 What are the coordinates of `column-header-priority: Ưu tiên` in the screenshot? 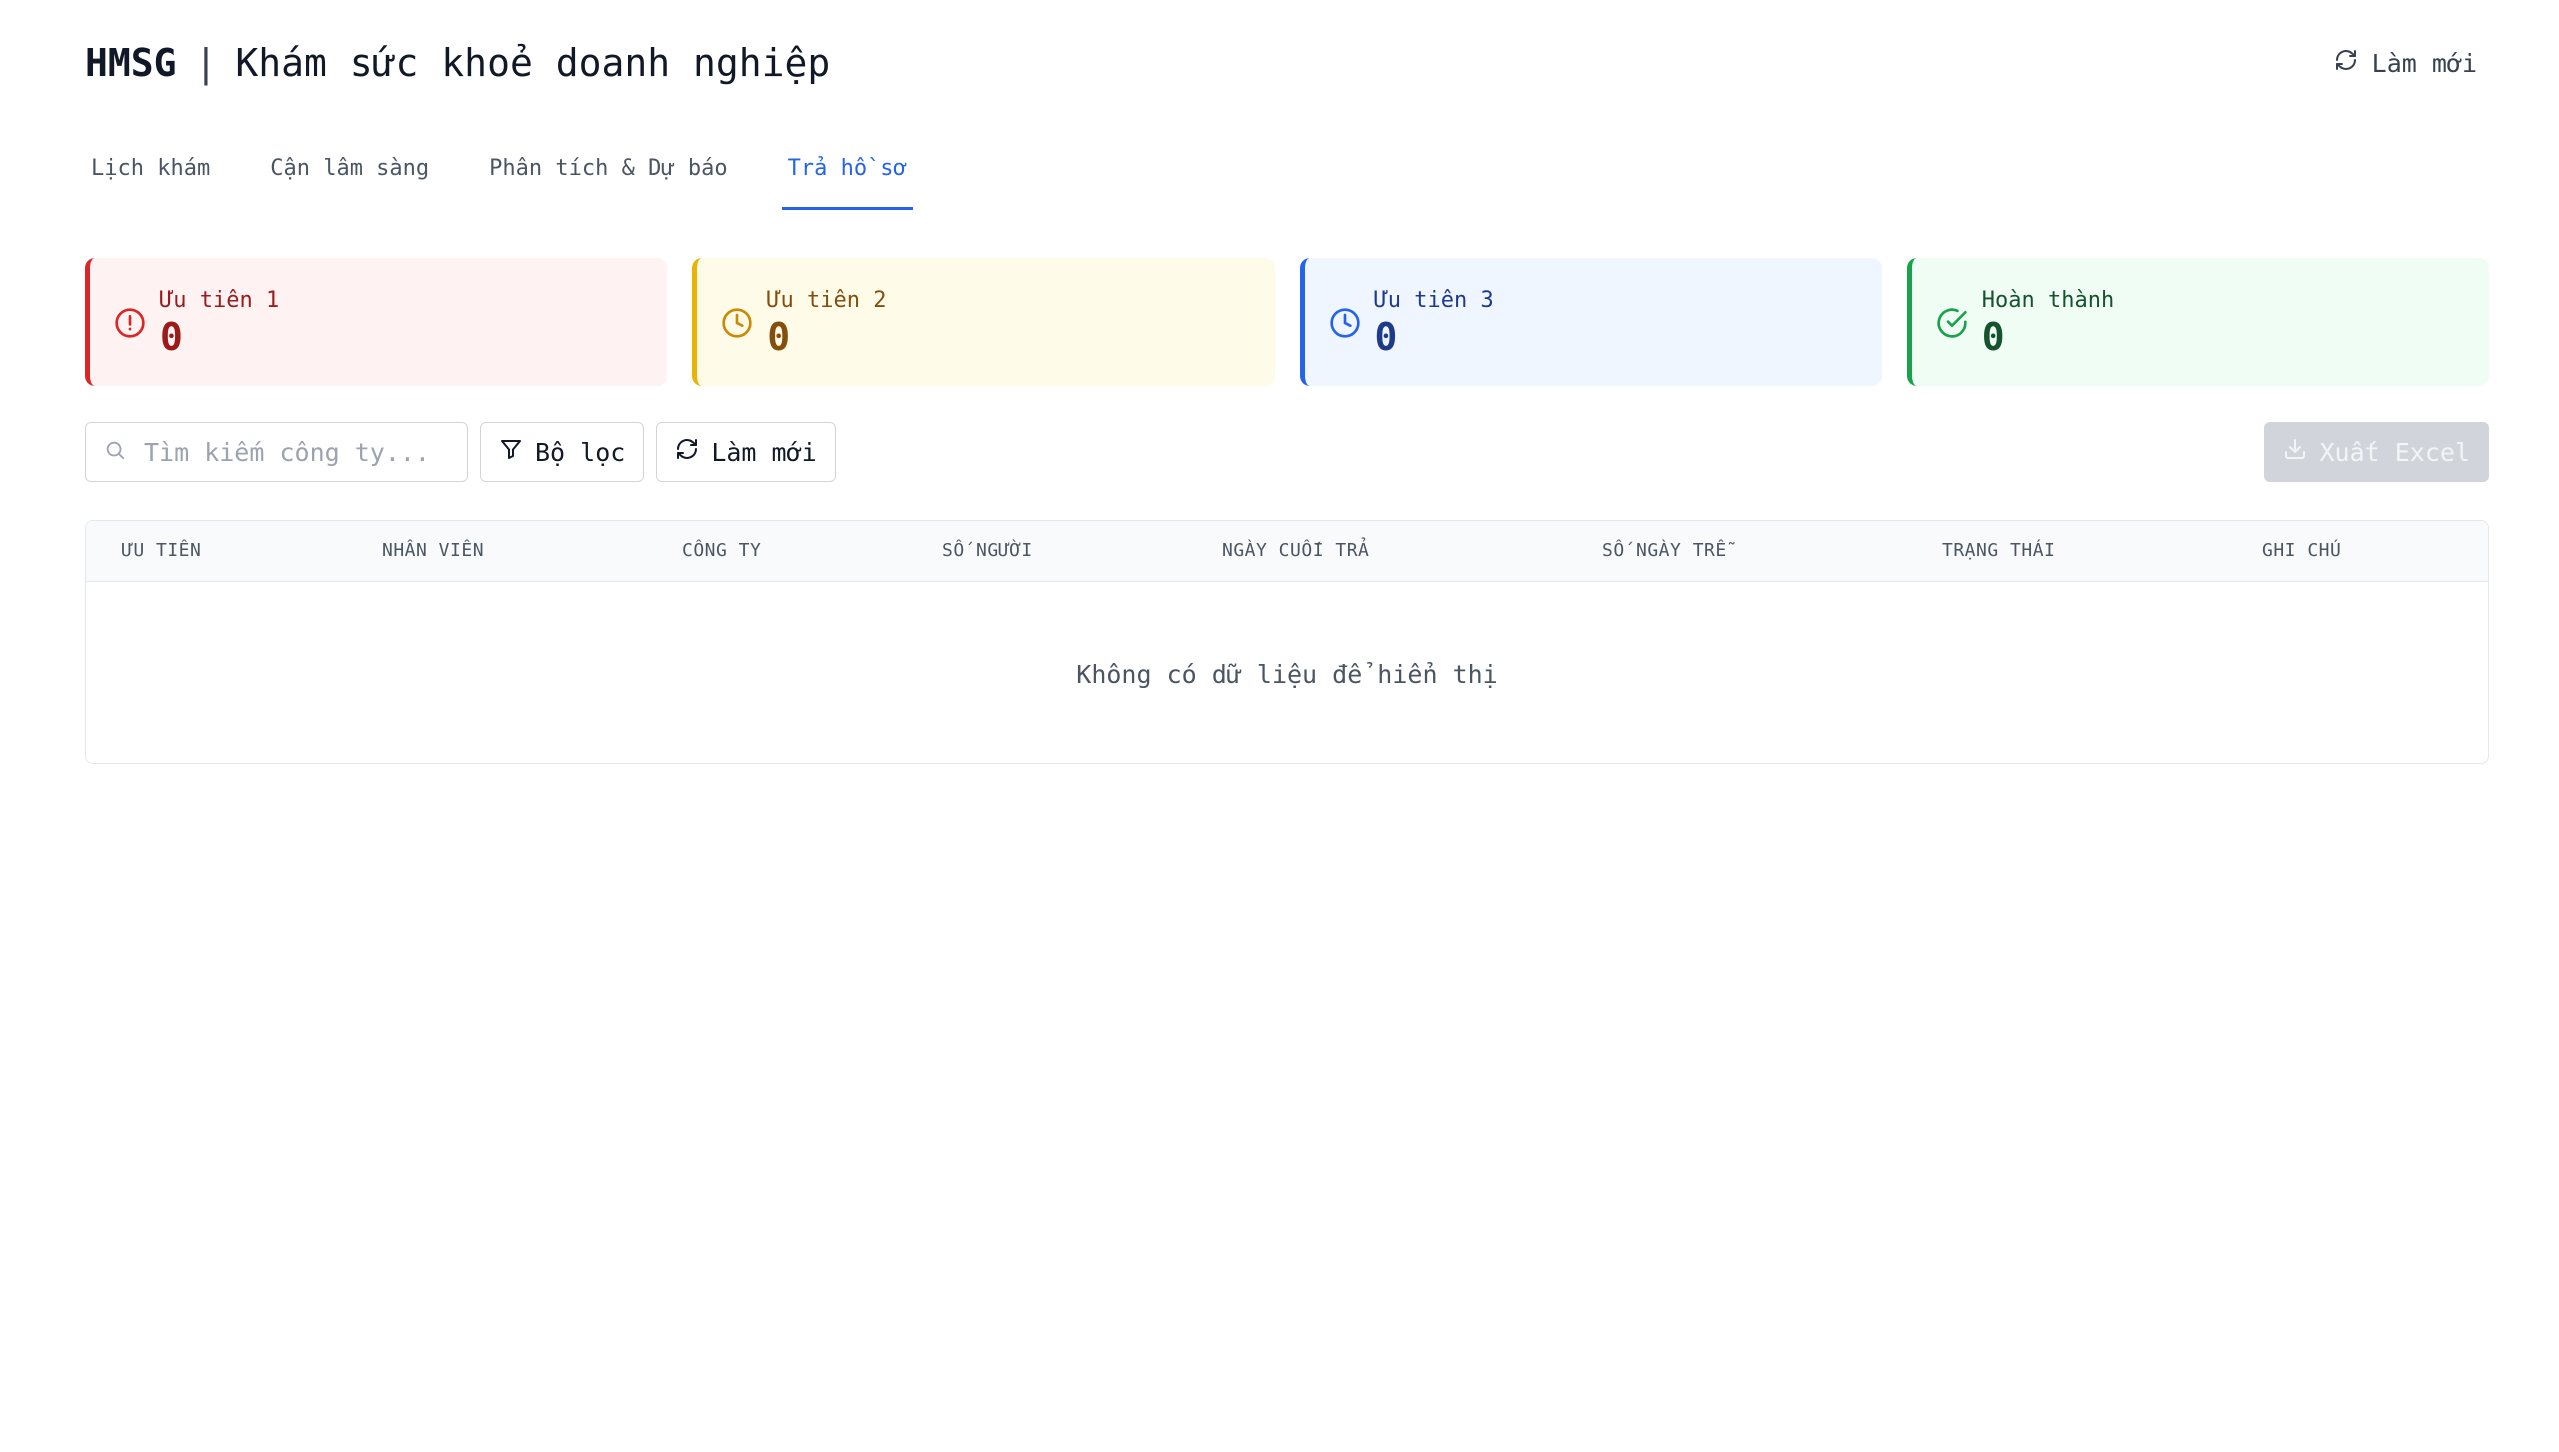 It's located at (161, 551).